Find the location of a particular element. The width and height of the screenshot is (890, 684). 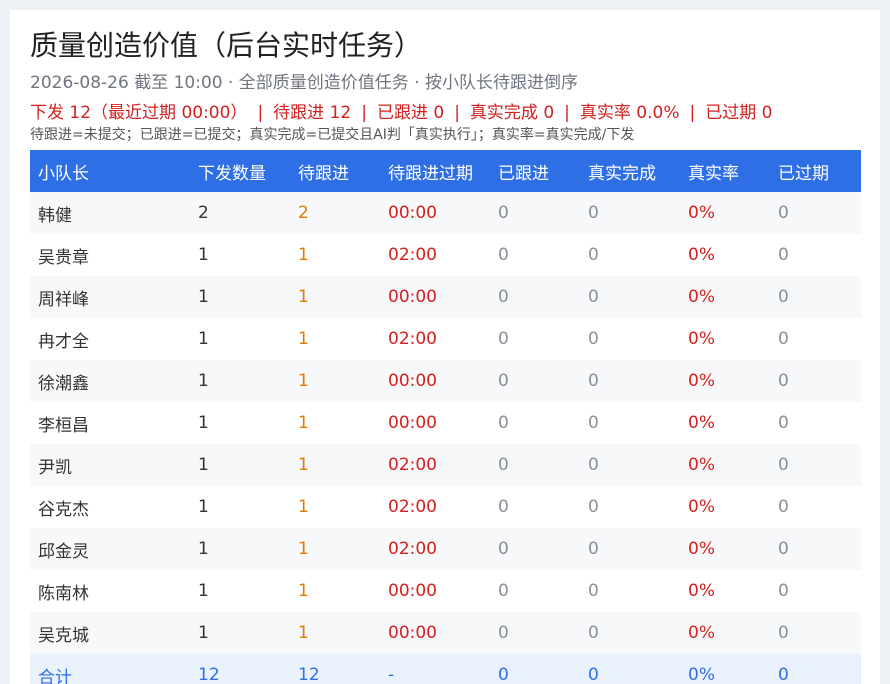

total-real-rate: 0% is located at coordinates (701, 674).